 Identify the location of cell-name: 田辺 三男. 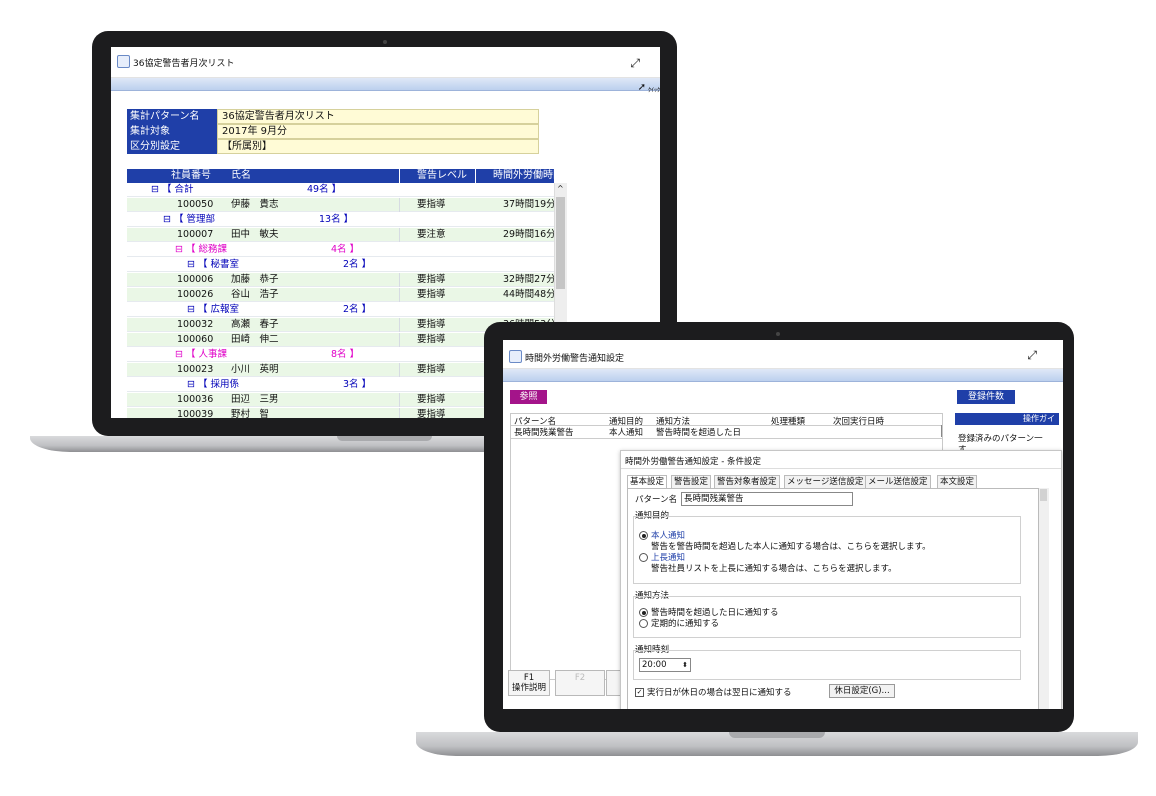
(255, 399).